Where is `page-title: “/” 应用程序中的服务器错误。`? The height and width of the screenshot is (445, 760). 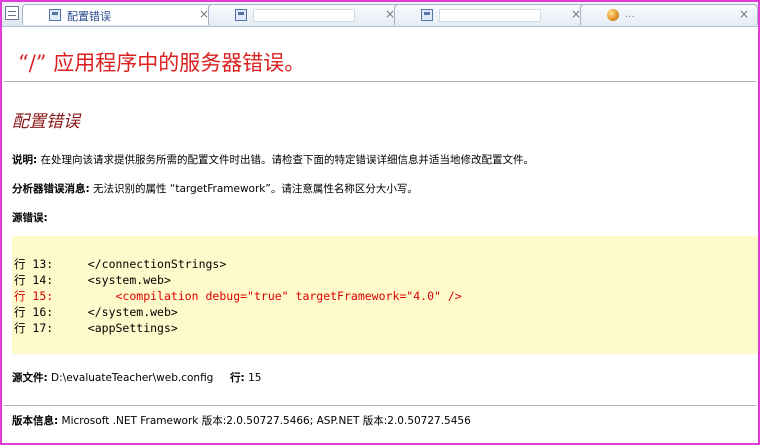
page-title: “/” 应用程序中的服务器错误。 is located at coordinates (162, 63).